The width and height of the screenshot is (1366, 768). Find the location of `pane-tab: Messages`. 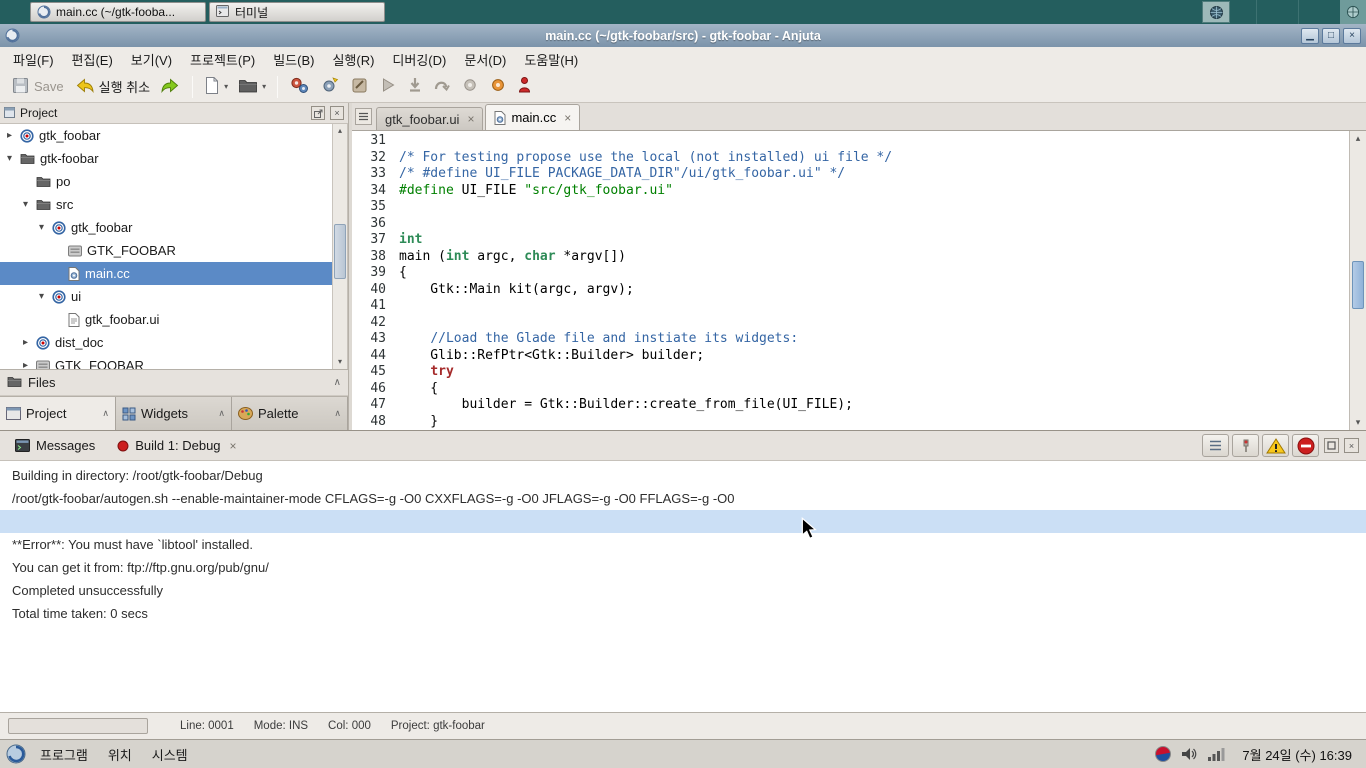

pane-tab: Messages is located at coordinates (55, 445).